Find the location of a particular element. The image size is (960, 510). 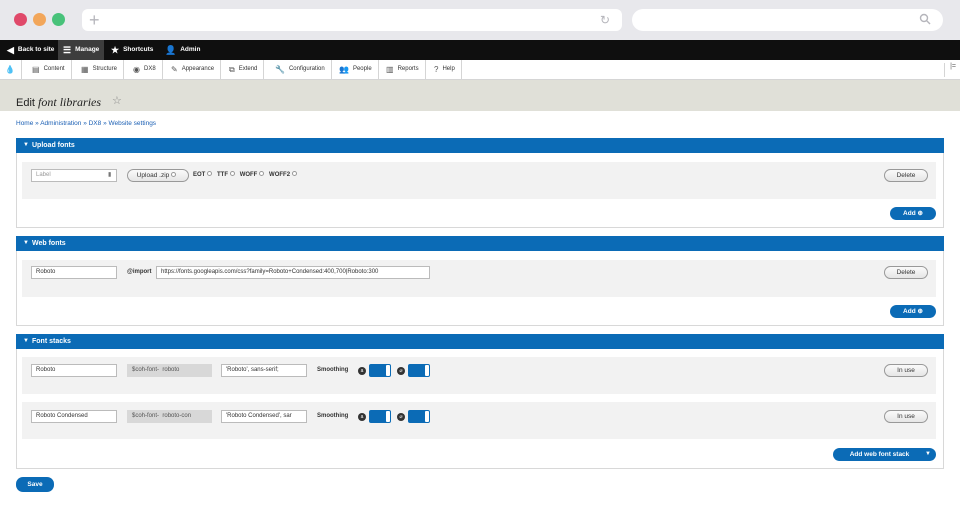

add-upload-button: Add ⊕ is located at coordinates (913, 213).